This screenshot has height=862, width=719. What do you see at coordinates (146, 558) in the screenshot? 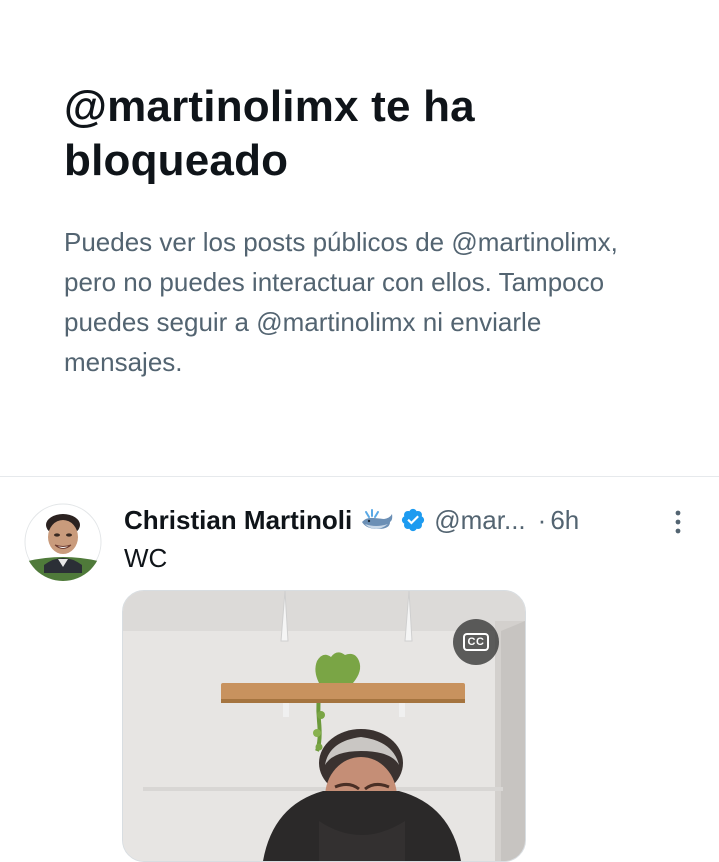
I see `post-text: WC` at bounding box center [146, 558].